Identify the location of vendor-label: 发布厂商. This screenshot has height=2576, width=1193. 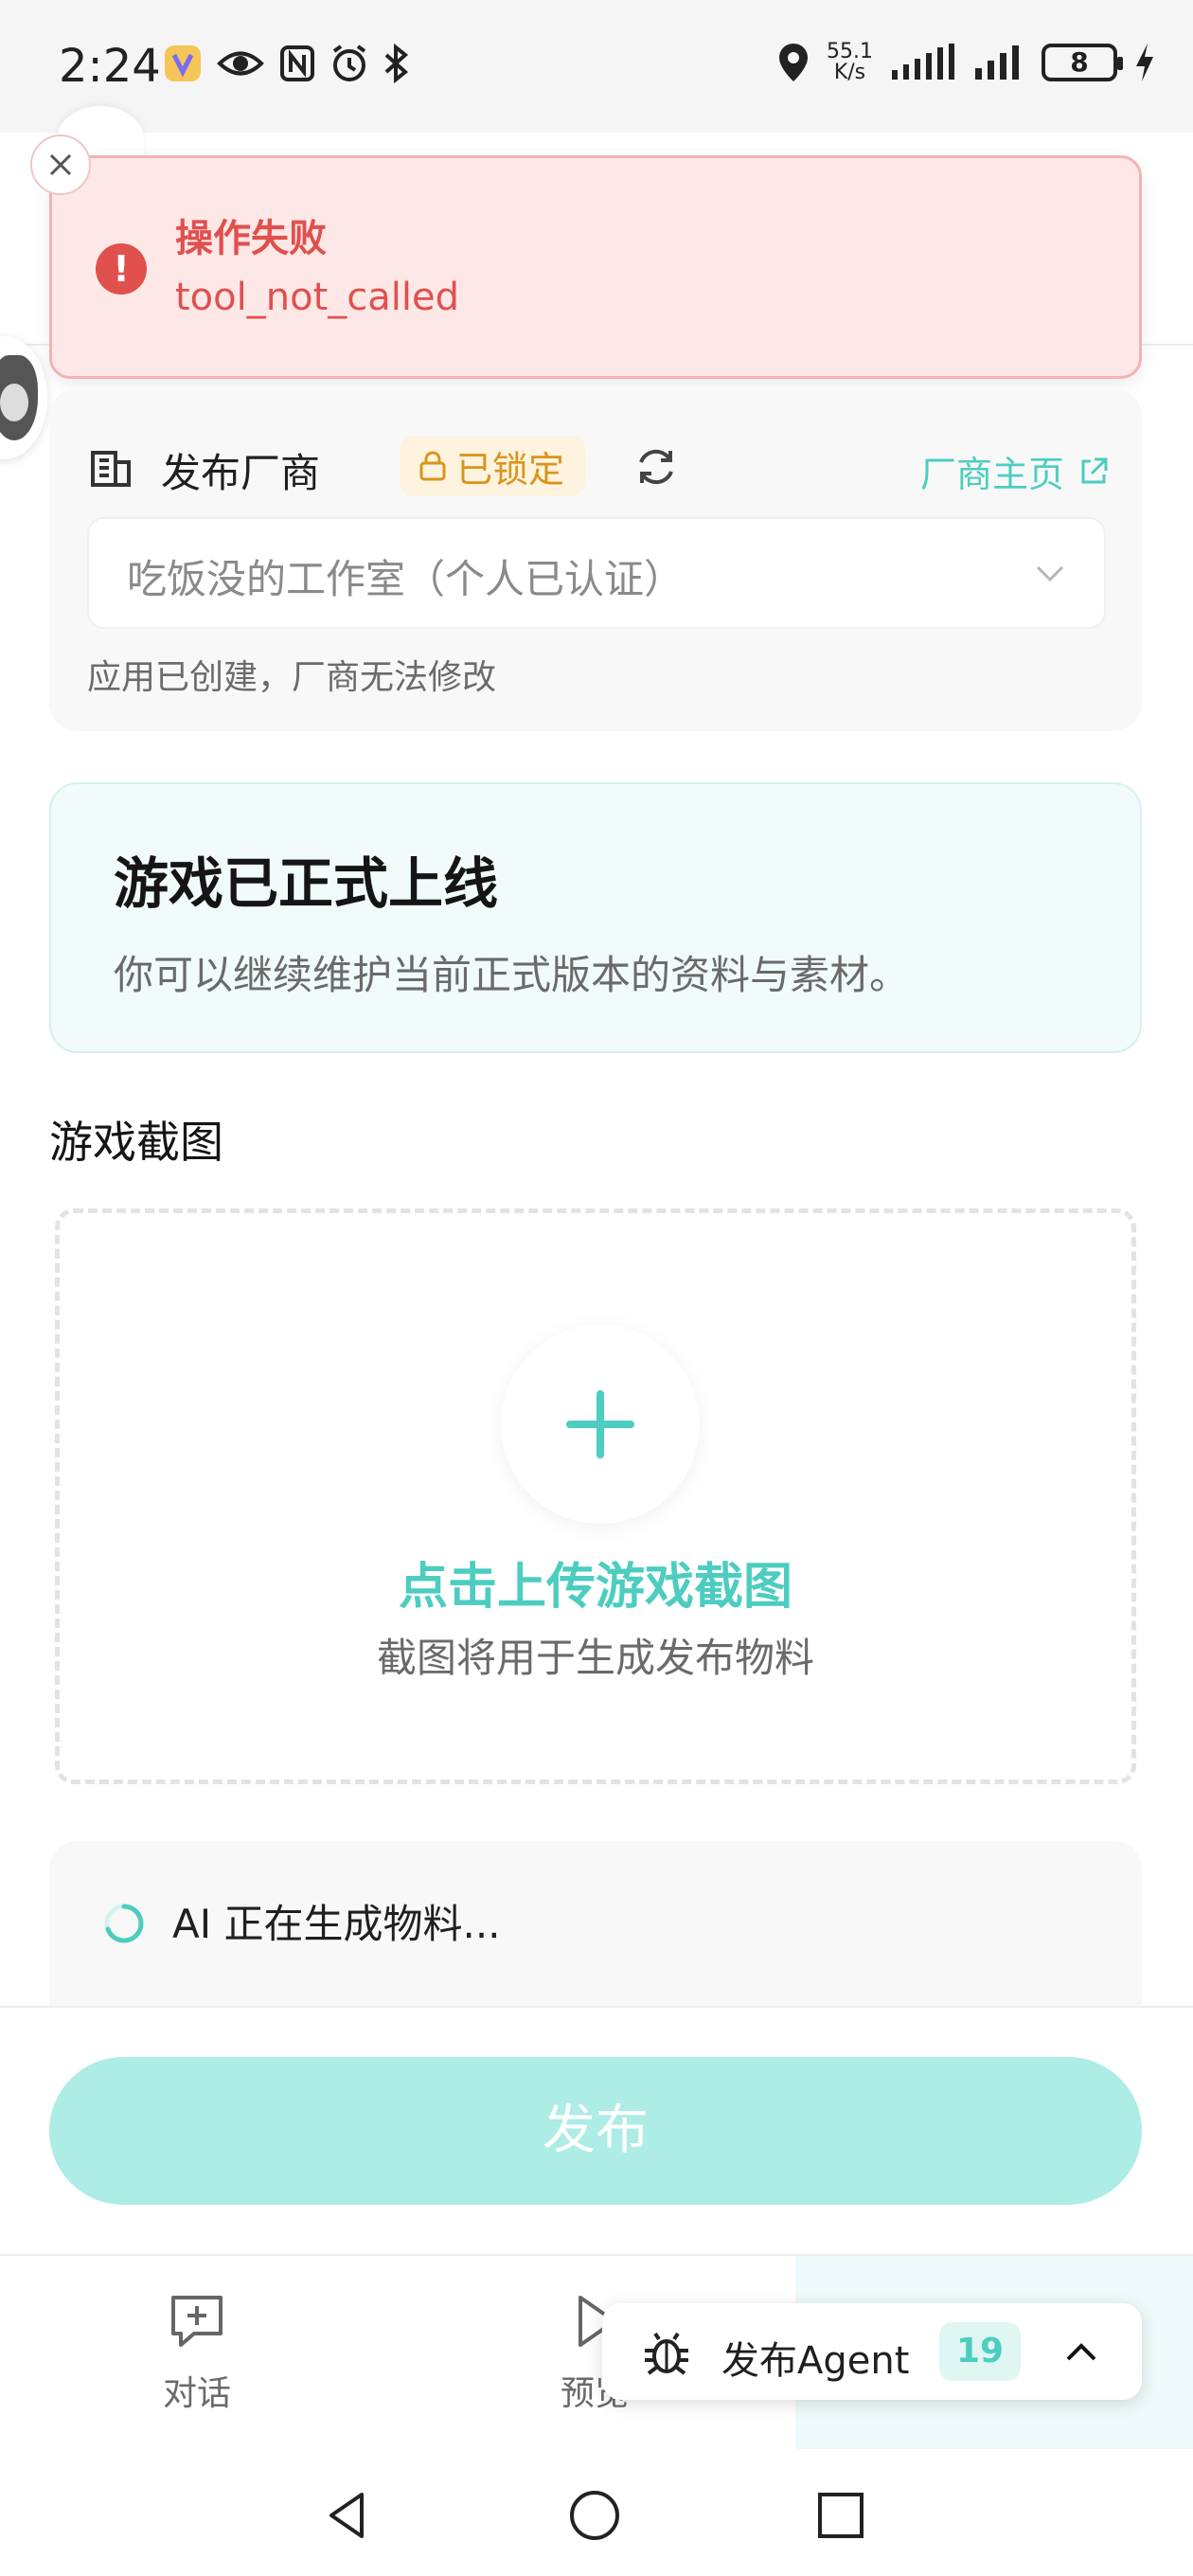
(241, 473).